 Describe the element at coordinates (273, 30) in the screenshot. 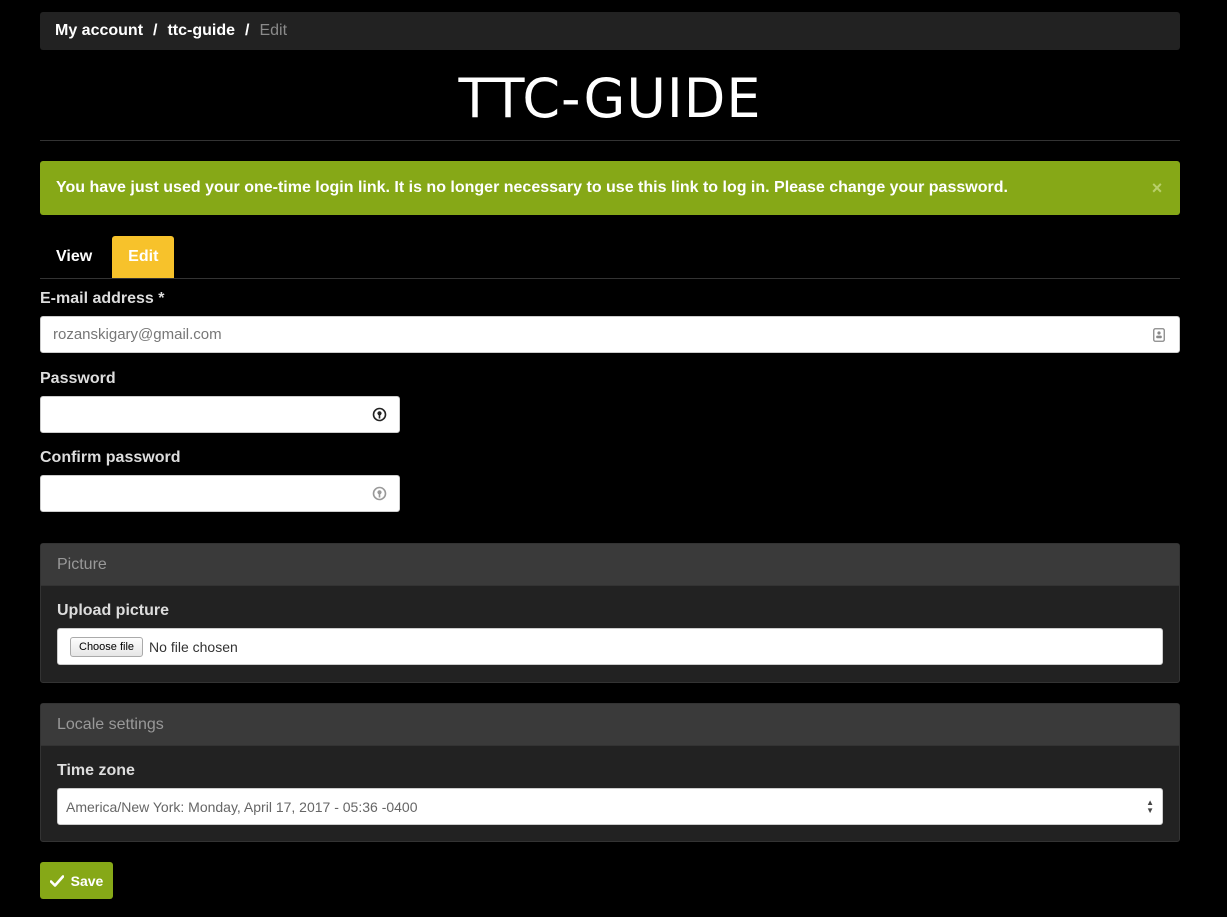

I see `breadcrumb-current: Edit` at that location.